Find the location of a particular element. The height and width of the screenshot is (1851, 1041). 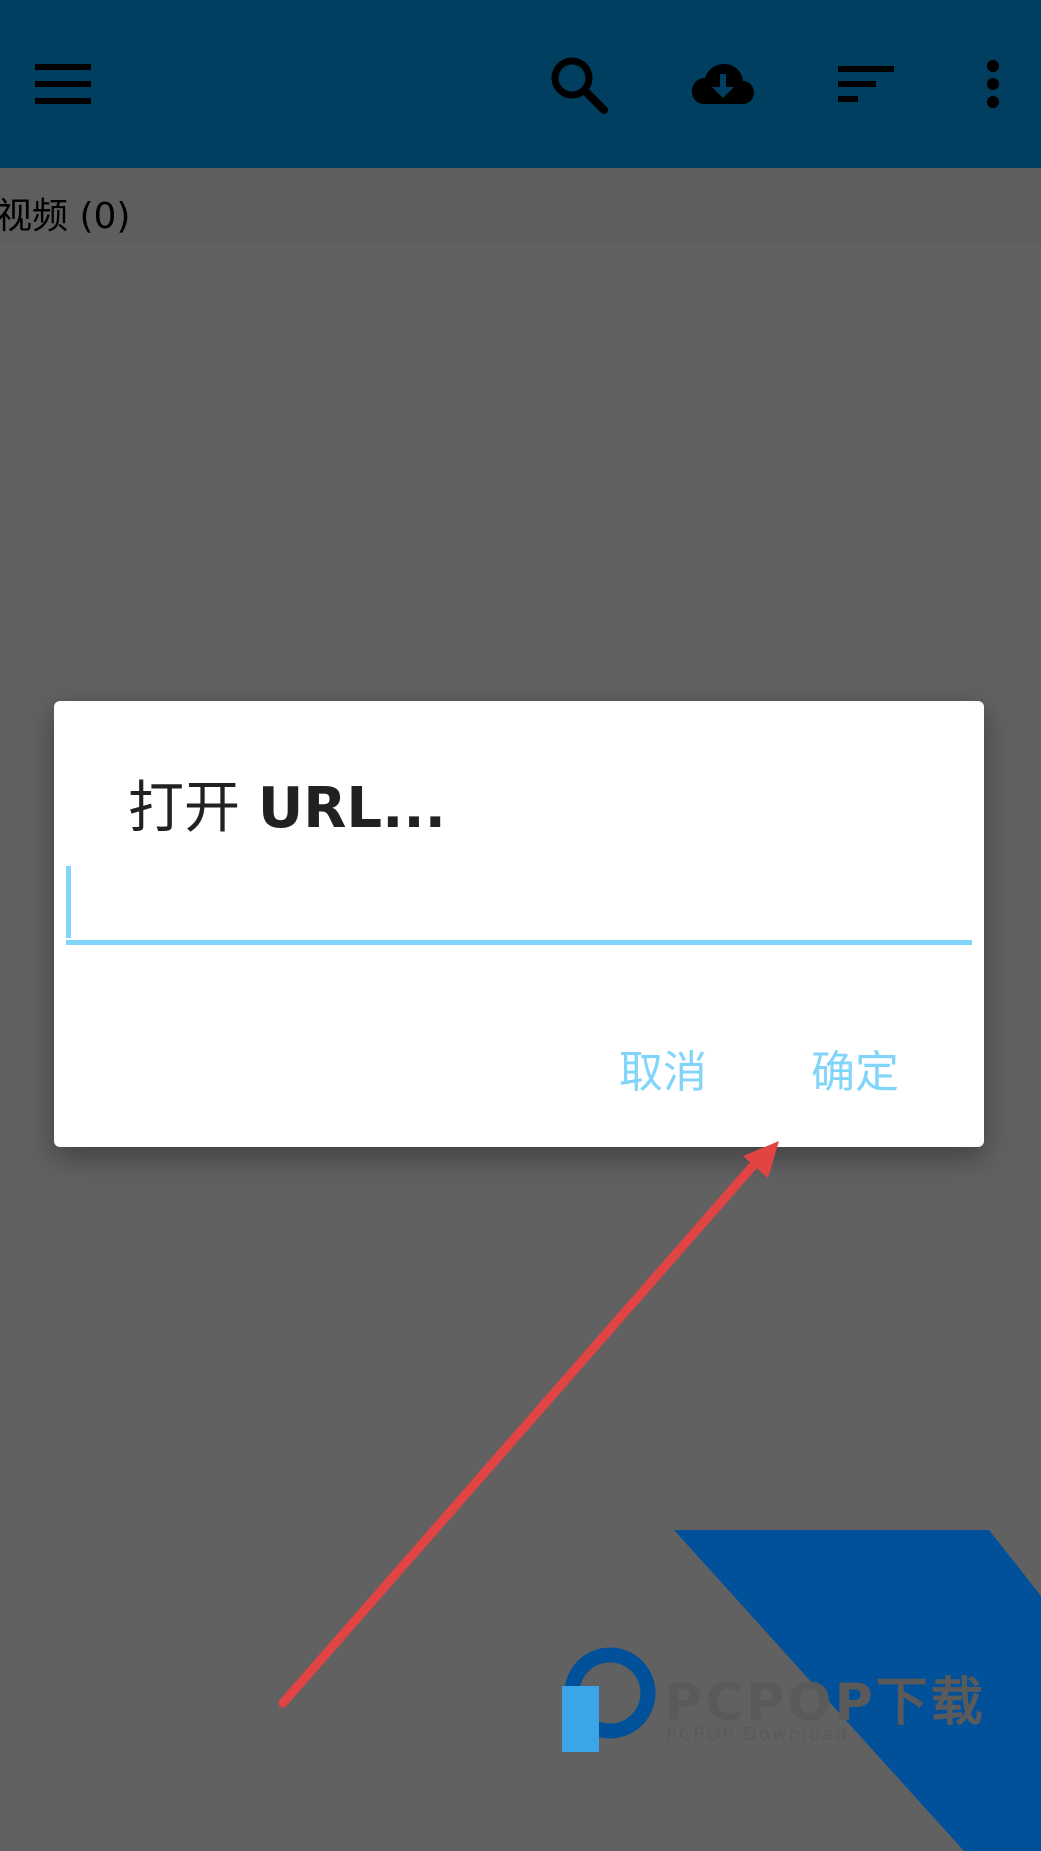

watermark-p-block is located at coordinates (580, 1719).